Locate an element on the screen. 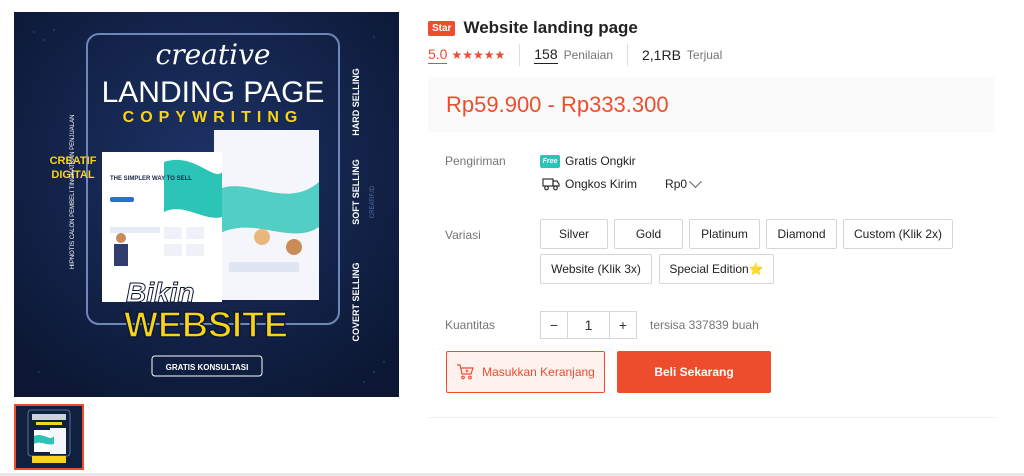 The image size is (1024, 476). image-script-title: creative is located at coordinates (213, 54).